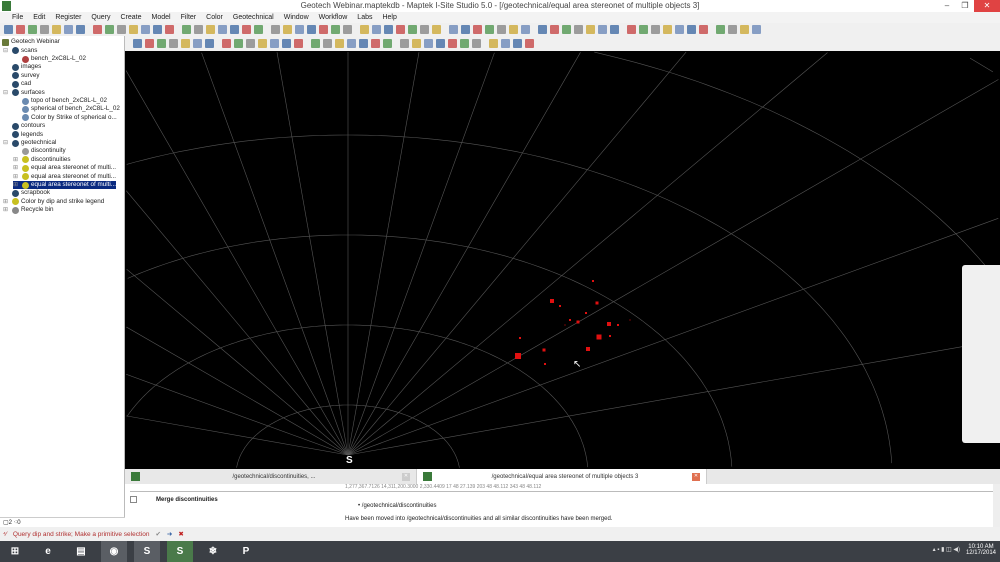 This screenshot has width=1000, height=562. I want to click on taskbar-powerpoint-icon: P, so click(246, 551).